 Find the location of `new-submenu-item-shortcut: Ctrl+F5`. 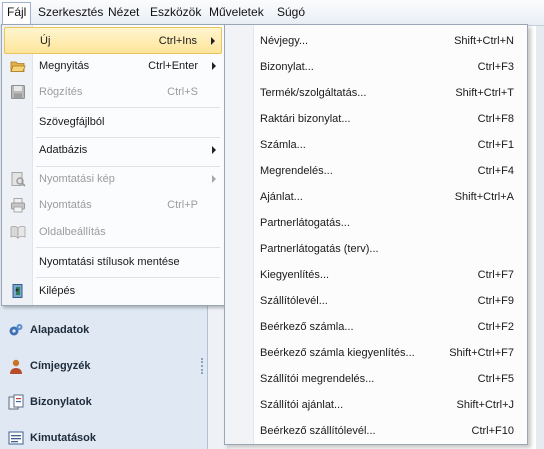

new-submenu-item-shortcut: Ctrl+F5 is located at coordinates (495, 379).